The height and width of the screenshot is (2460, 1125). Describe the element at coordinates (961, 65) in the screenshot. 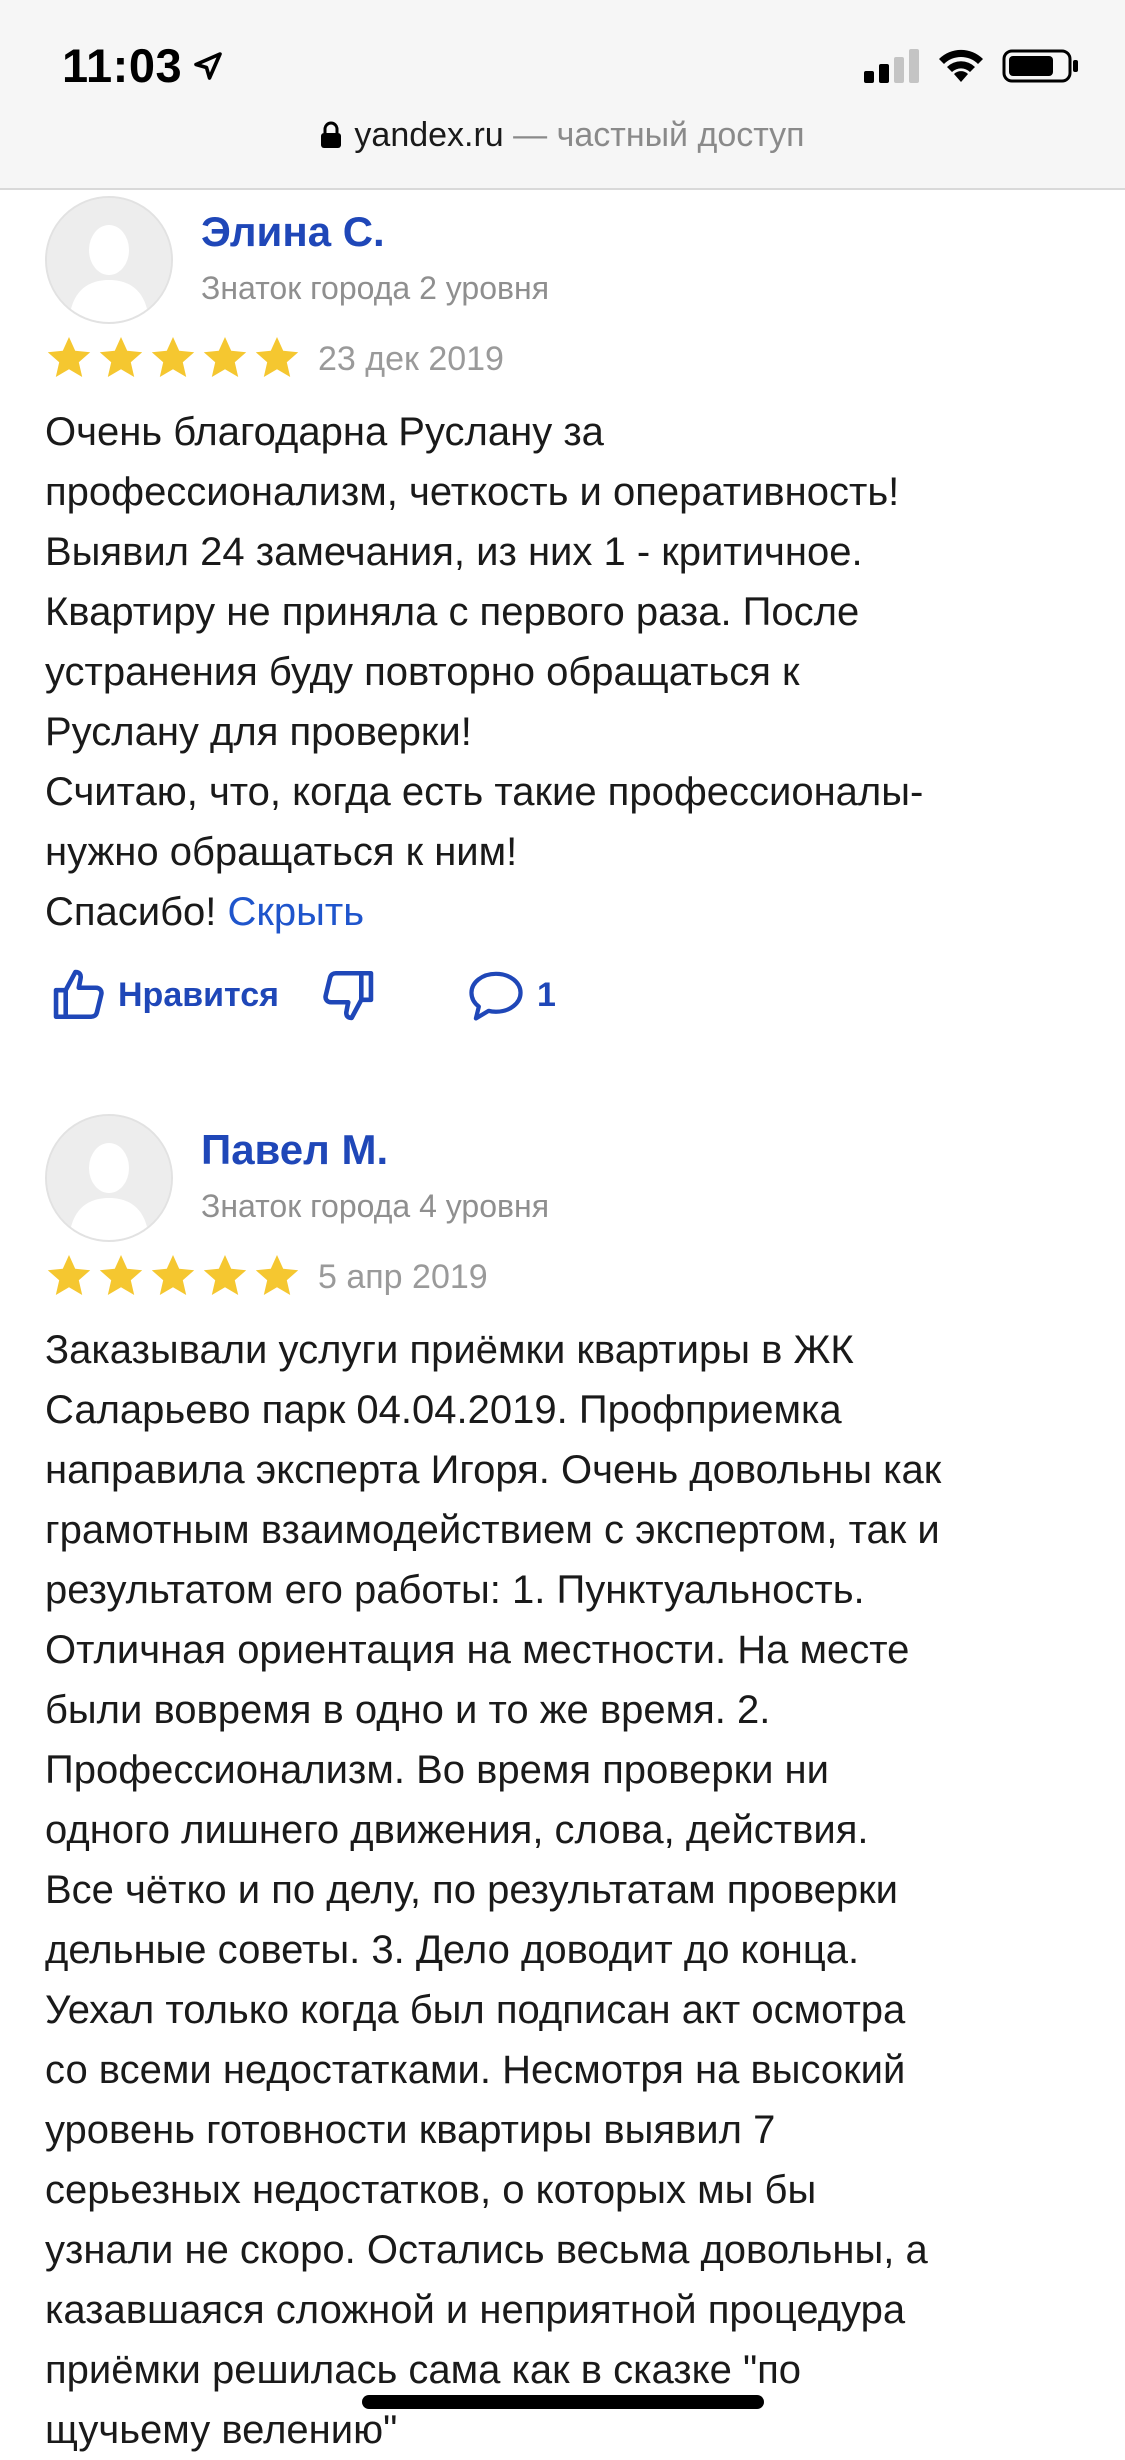

I see `wifi-icon` at that location.